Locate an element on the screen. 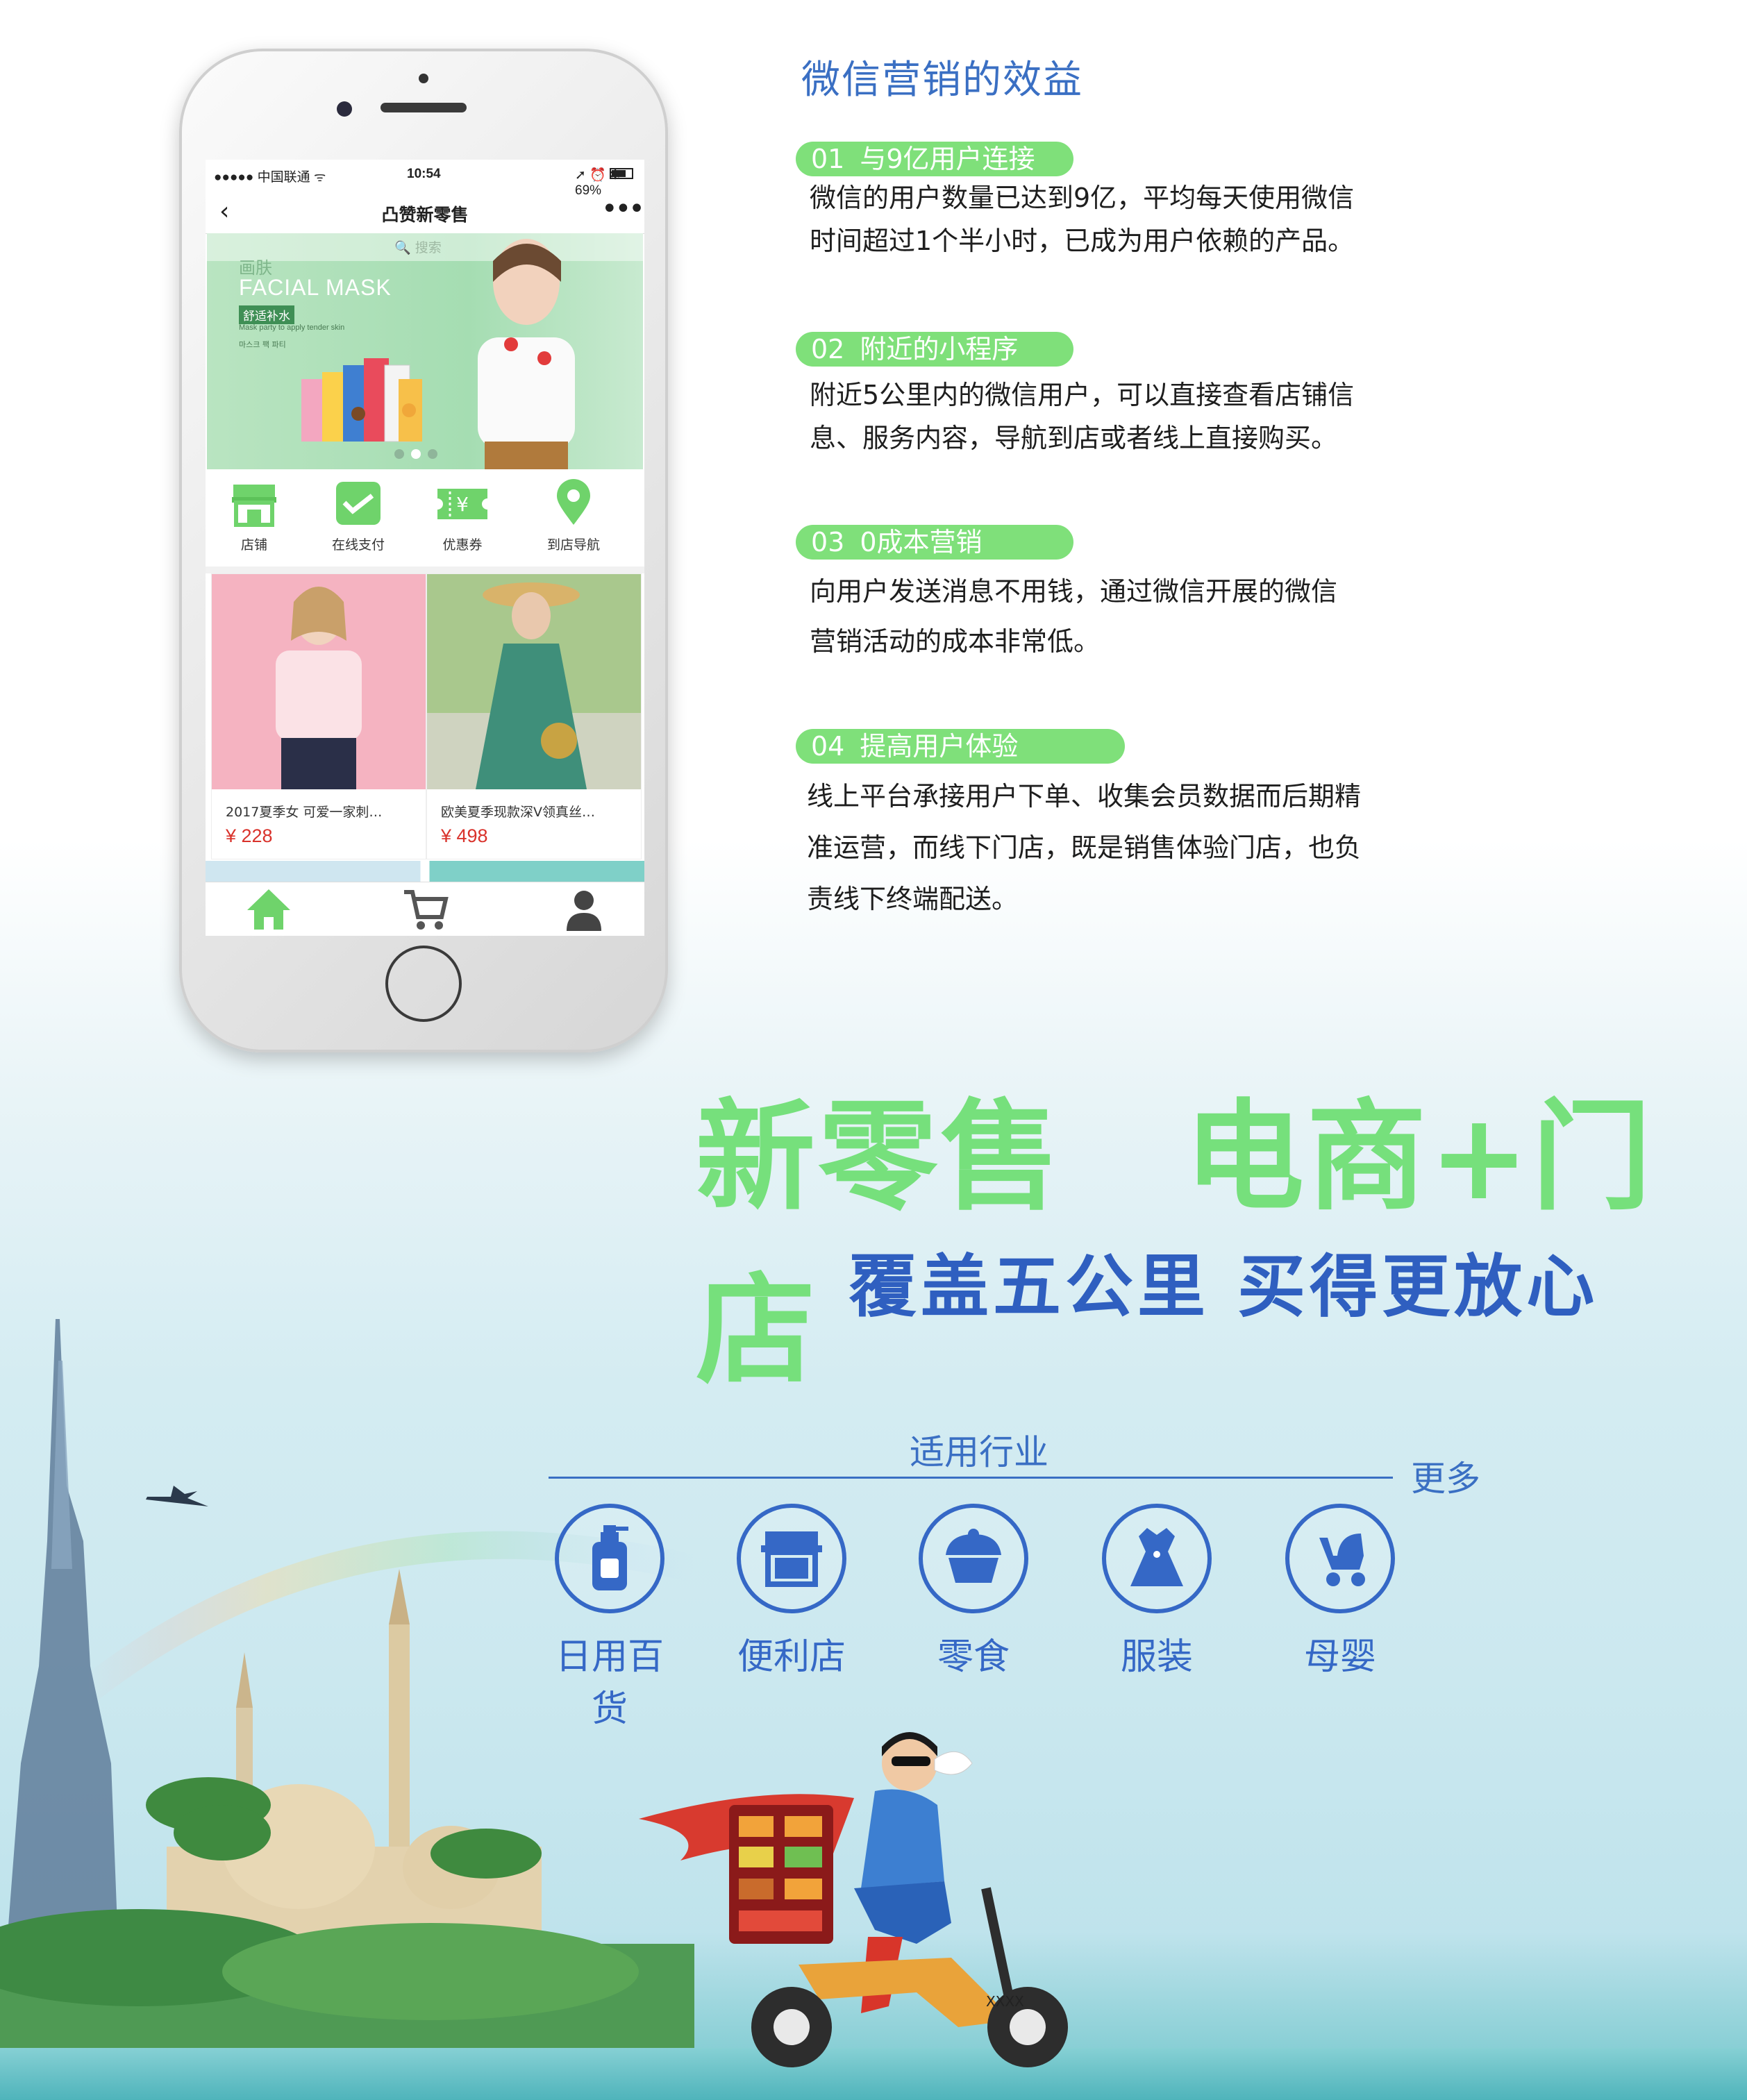  industry-label: 便利店 is located at coordinates (791, 1657).